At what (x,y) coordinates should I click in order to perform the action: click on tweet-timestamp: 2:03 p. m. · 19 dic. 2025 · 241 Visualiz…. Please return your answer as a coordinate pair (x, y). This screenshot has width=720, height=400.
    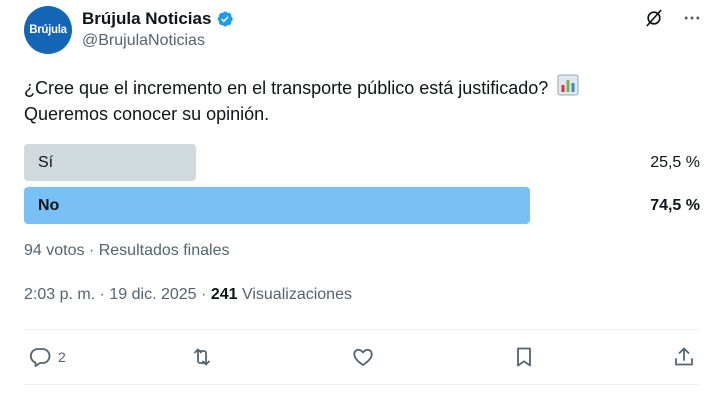
    Looking at the image, I should click on (188, 295).